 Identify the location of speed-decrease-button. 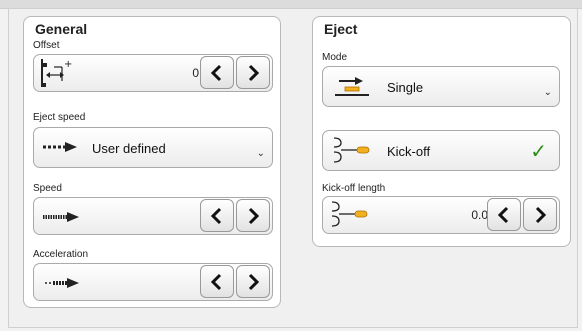
(217, 215).